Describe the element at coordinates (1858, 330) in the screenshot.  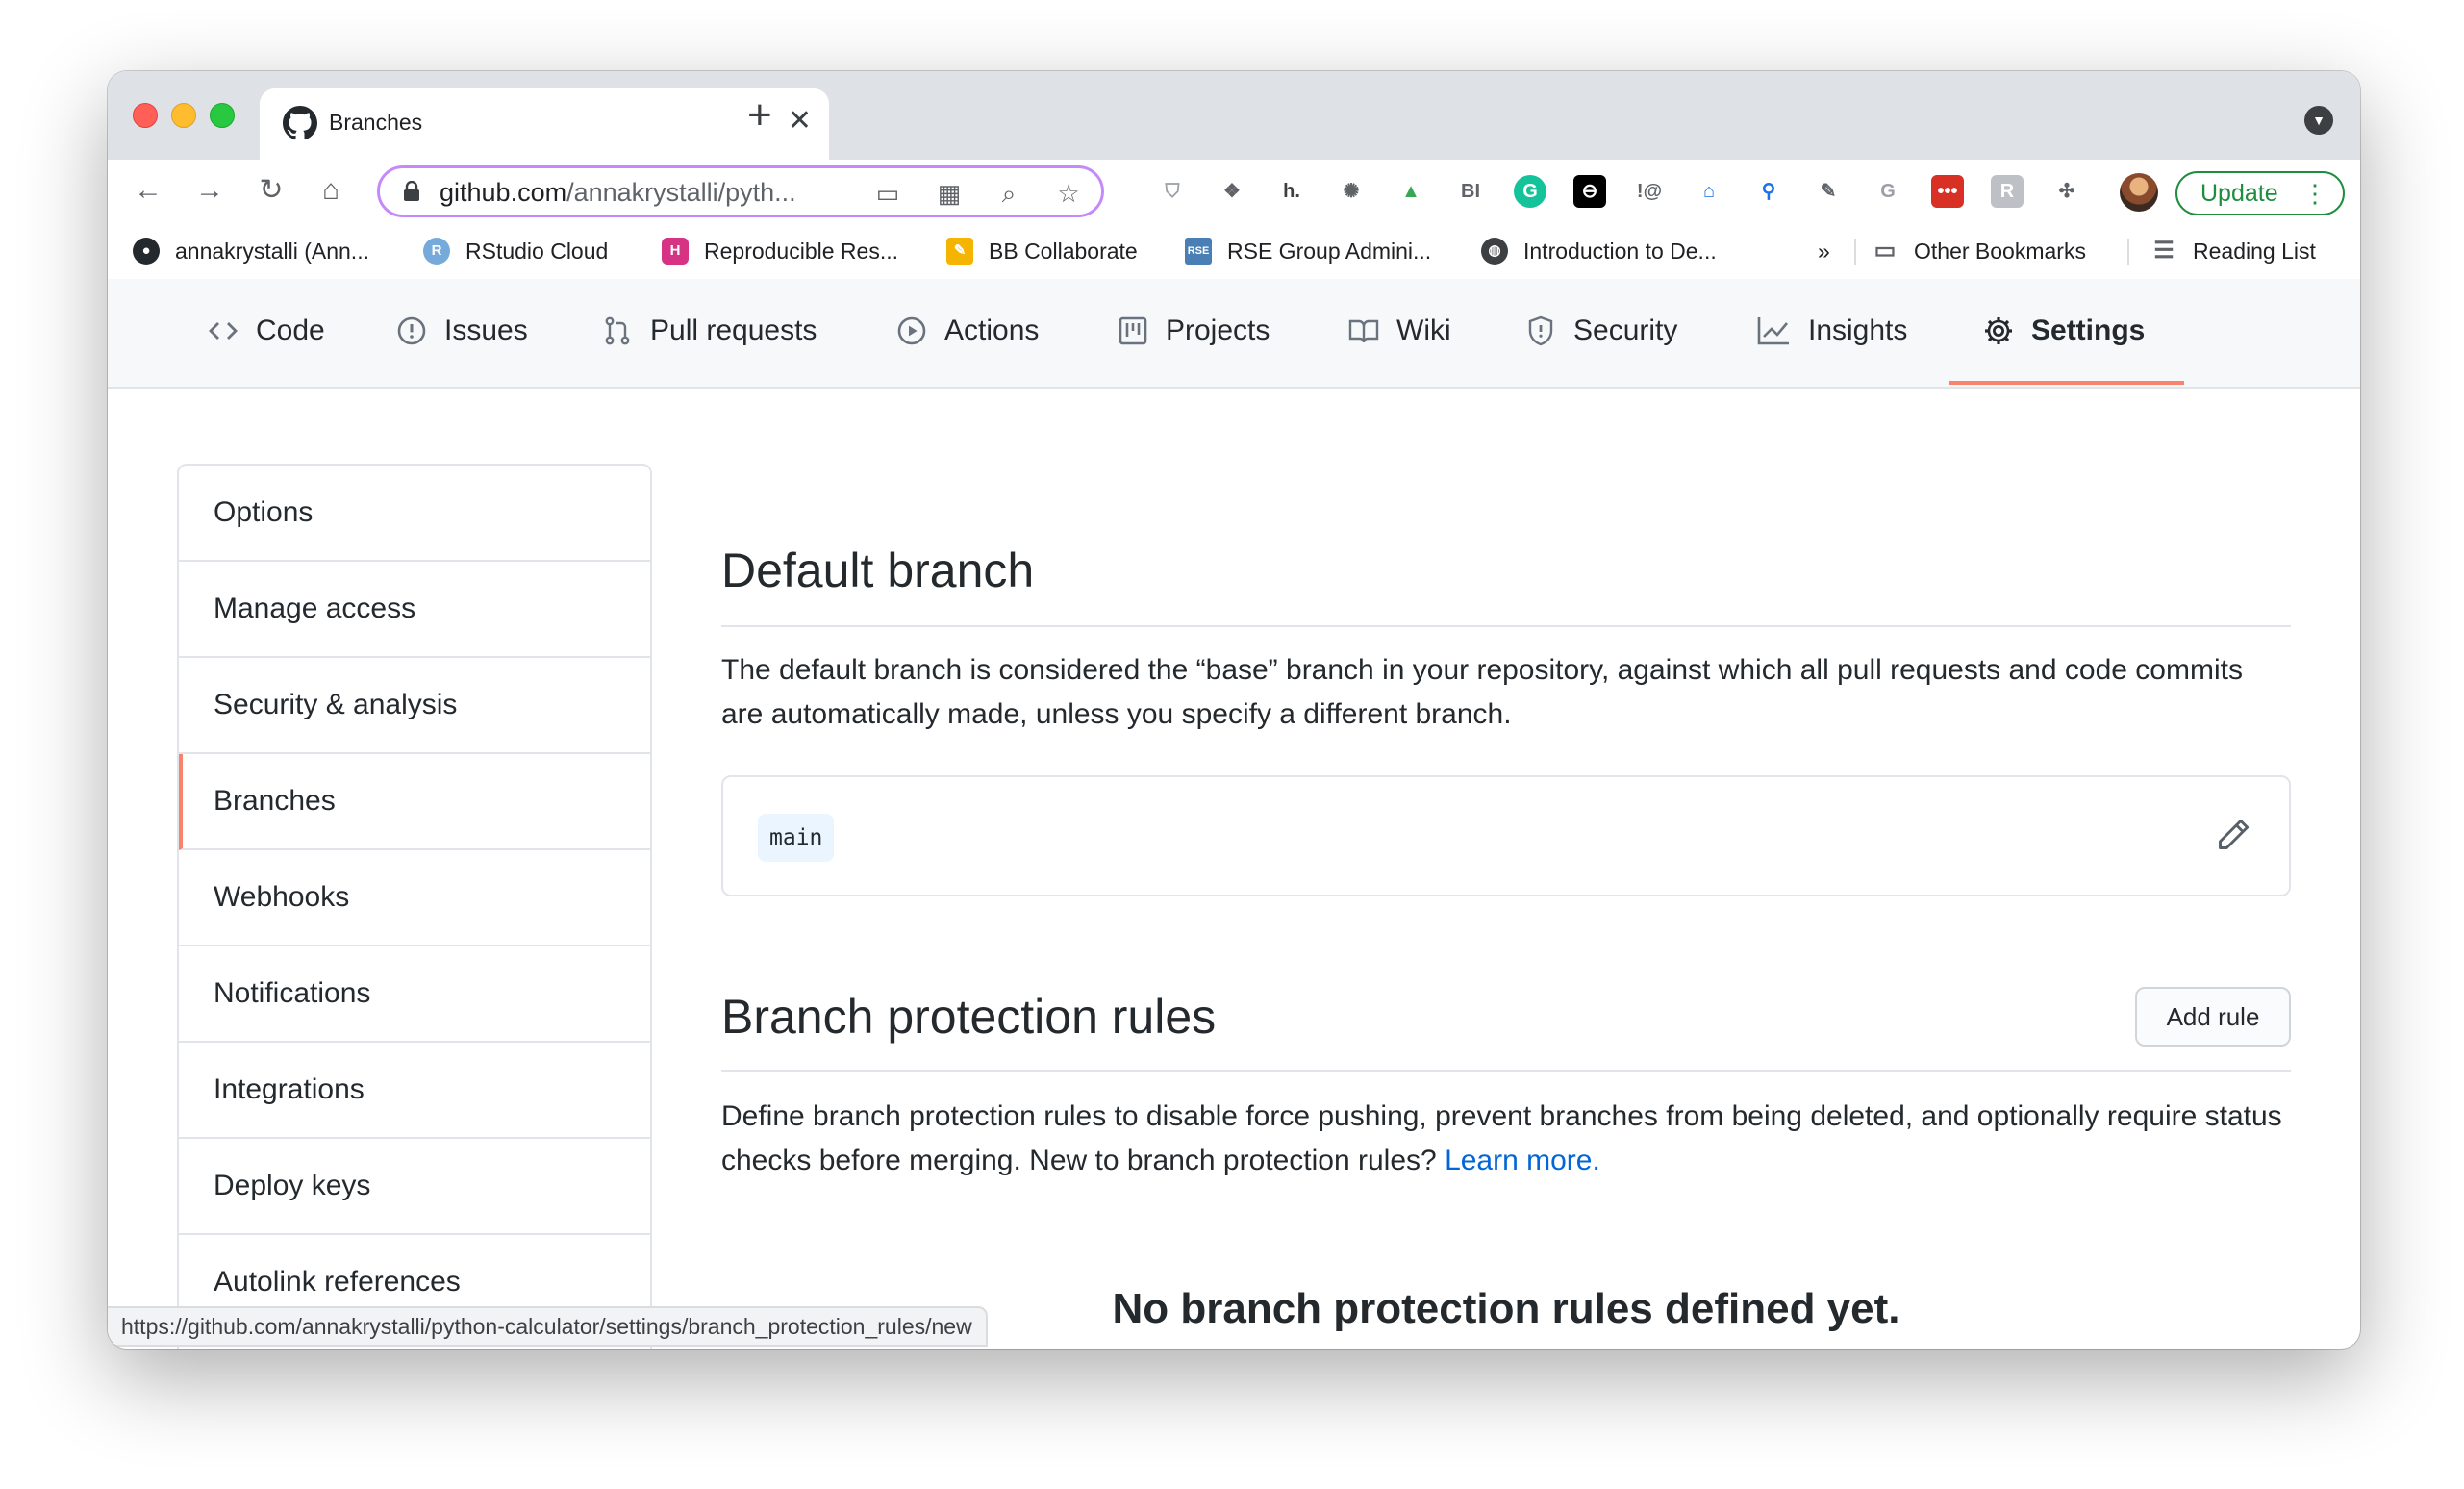
I see `tab-label: Insights` at that location.